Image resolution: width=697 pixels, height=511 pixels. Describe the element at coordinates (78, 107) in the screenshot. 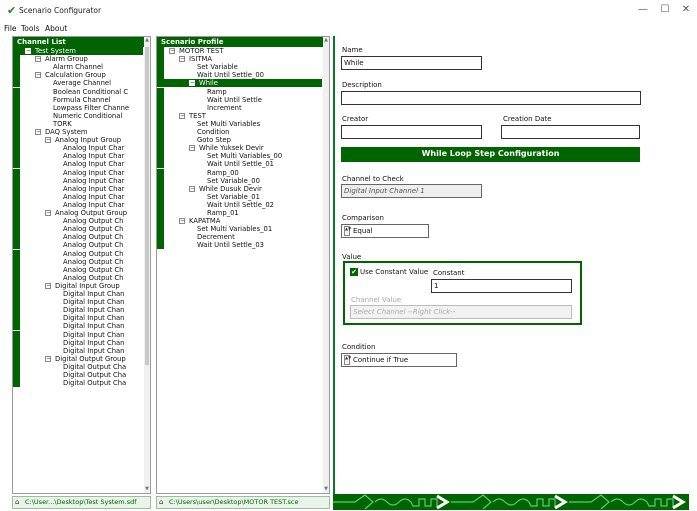

I see `tree-item: Lowpass Filter Channe` at that location.